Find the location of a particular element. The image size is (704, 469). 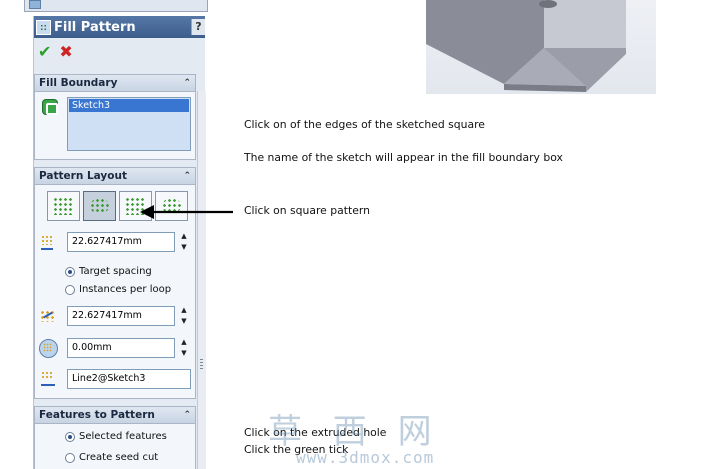

feature-icon is located at coordinates (35, 4).